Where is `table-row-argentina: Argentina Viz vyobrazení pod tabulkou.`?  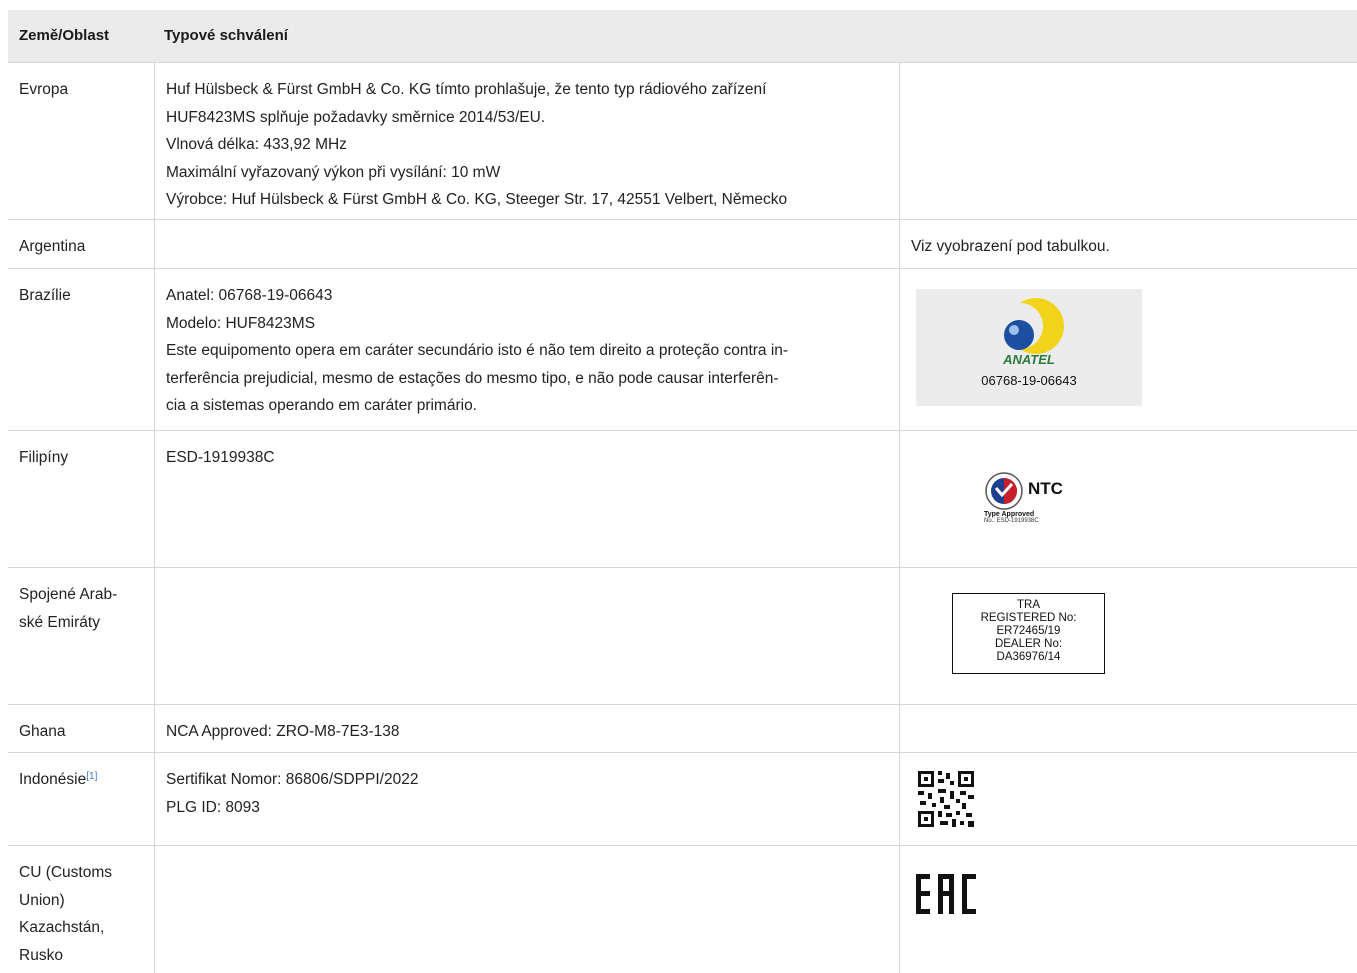
table-row-argentina: Argentina Viz vyobrazení pod tabulkou. is located at coordinates (682, 243).